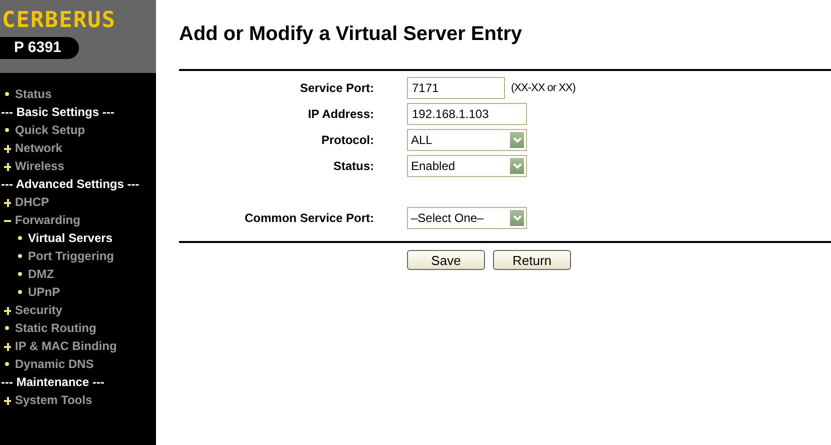 This screenshot has width=831, height=445. I want to click on menu-link: Forwarding, so click(47, 220).